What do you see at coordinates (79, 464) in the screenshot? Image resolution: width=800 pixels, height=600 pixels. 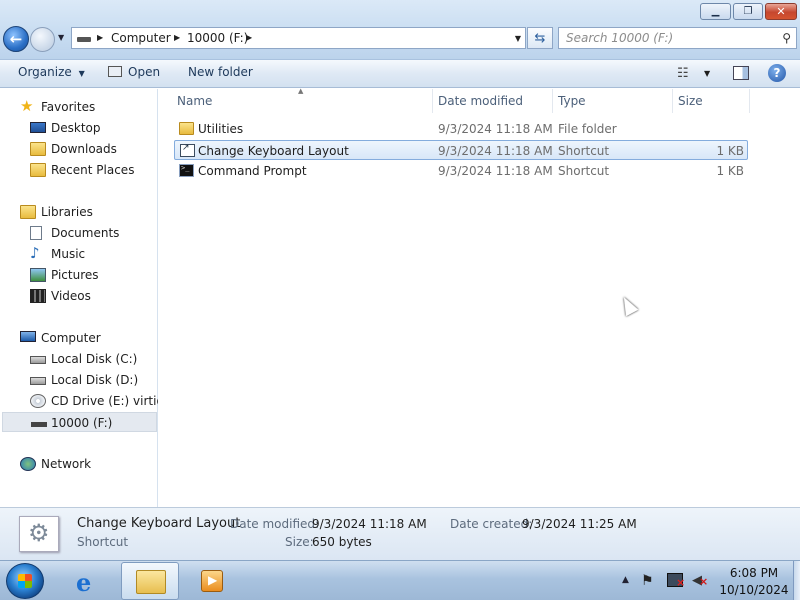 I see `nav-network: Network` at bounding box center [79, 464].